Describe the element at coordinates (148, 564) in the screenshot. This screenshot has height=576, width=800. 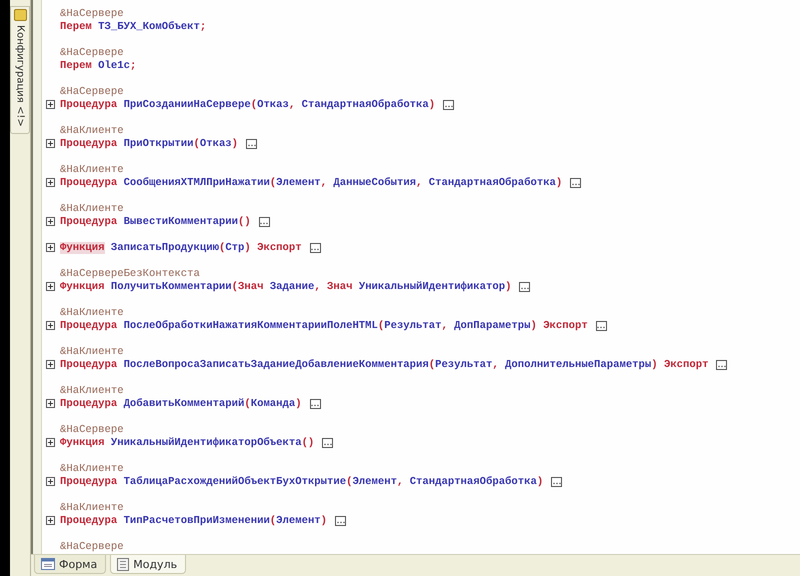
I see `module-tab: Модуль` at that location.